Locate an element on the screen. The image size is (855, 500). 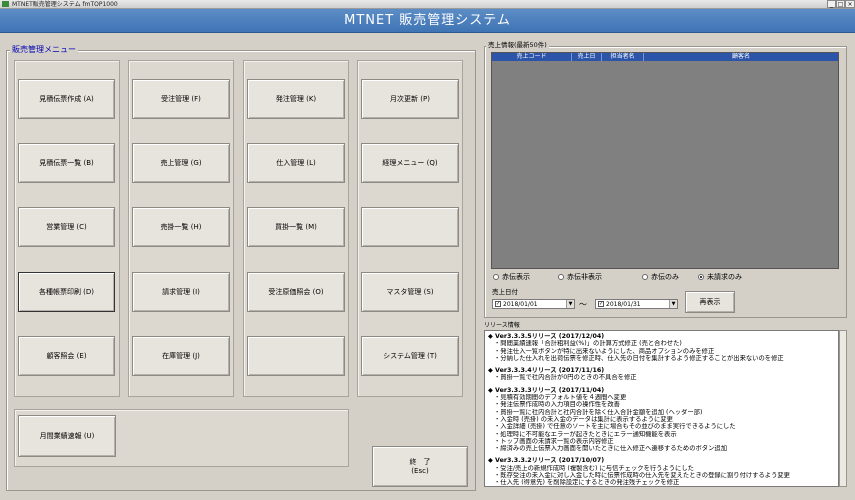
filter-label: 赤伝非表示 is located at coordinates (584, 277).